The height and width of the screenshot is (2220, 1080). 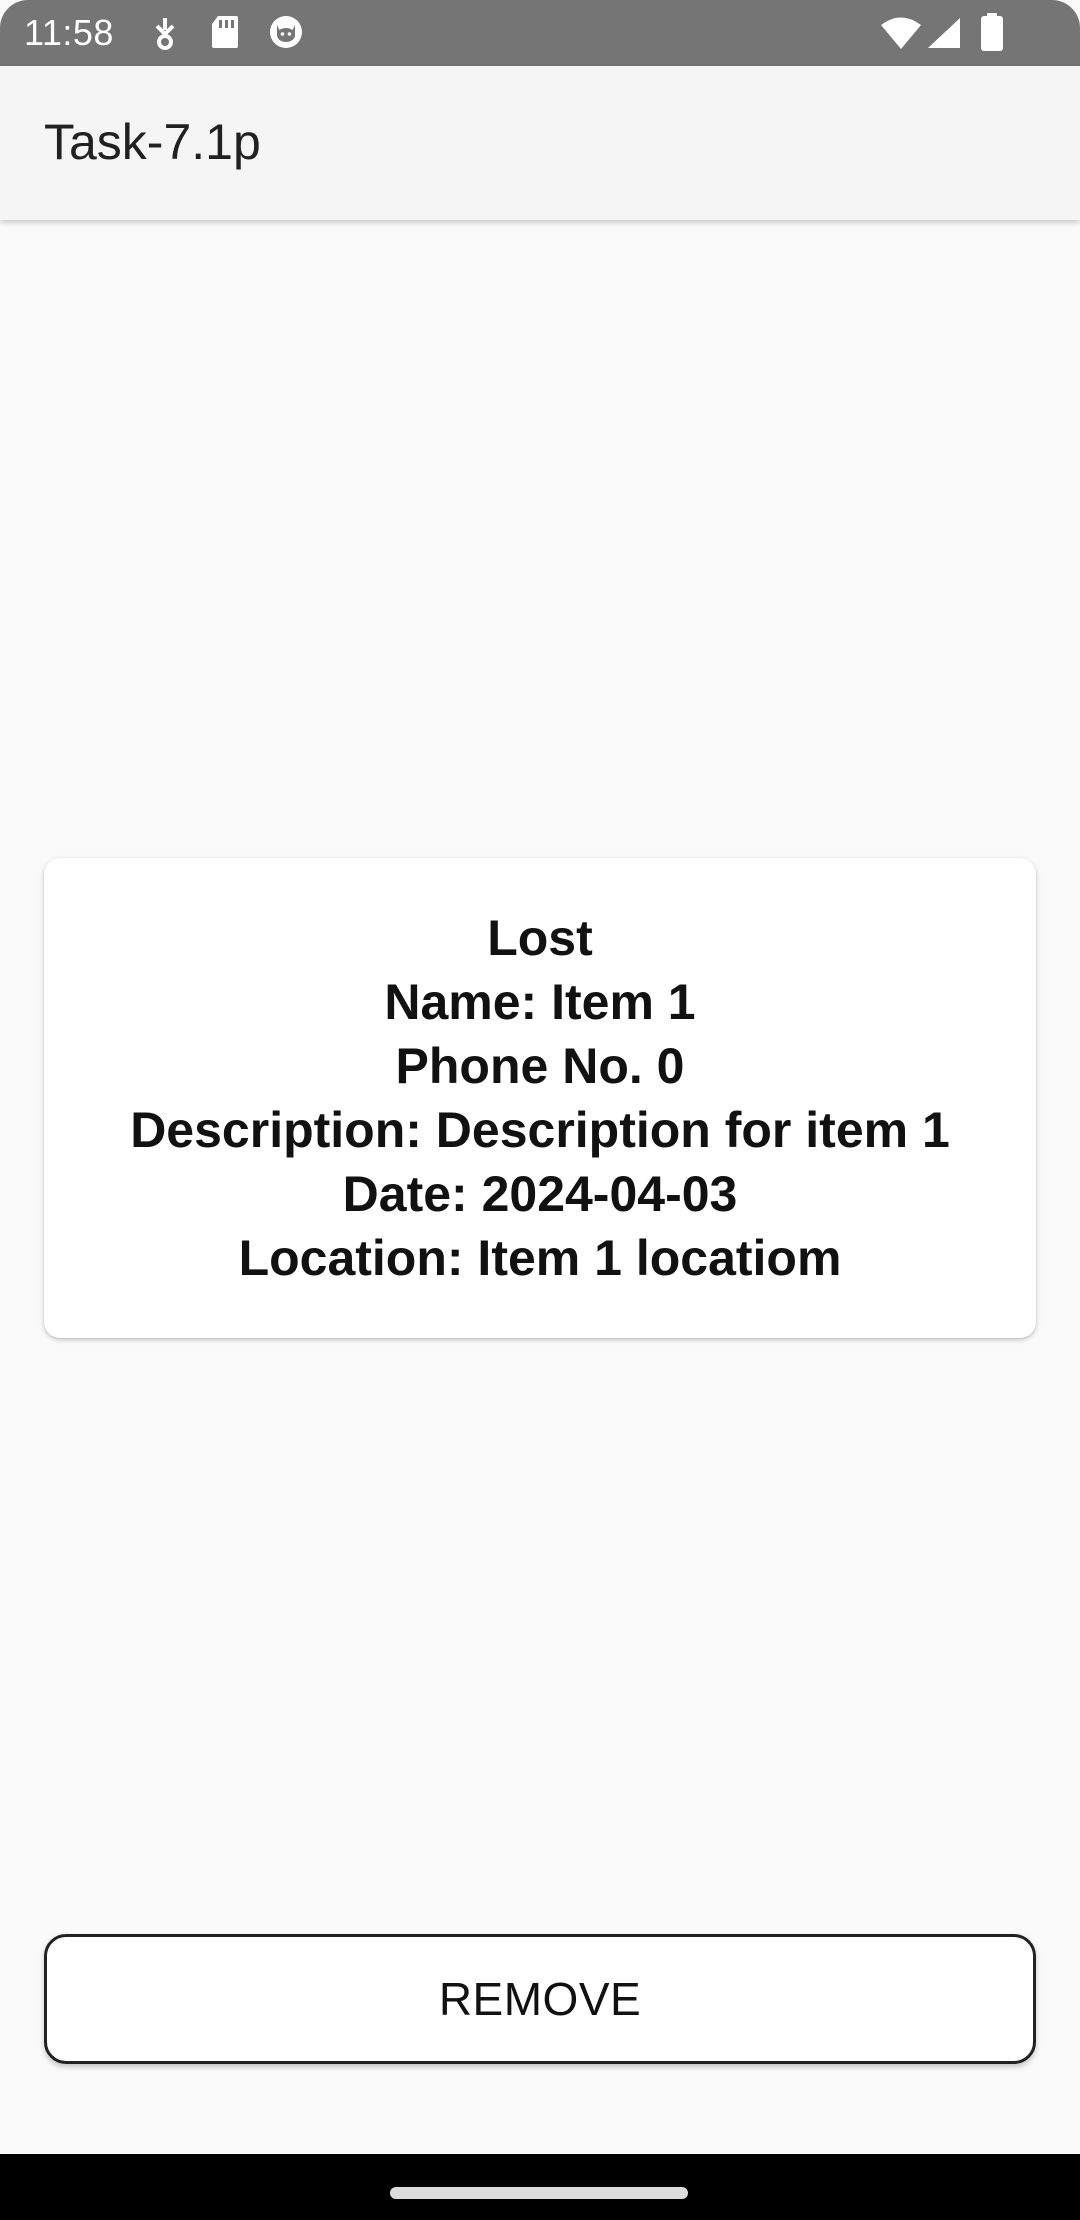 I want to click on remove-button: REMOVE, so click(x=540, y=1999).